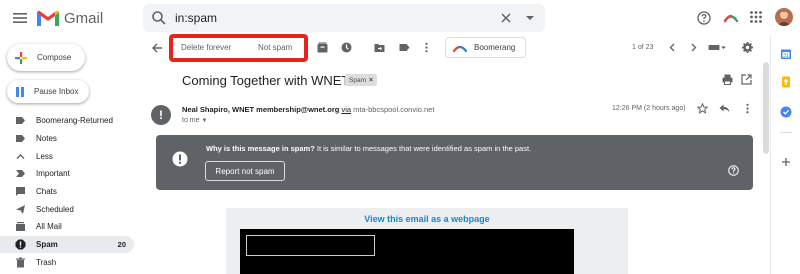 This screenshot has width=800, height=274. I want to click on more-vert-icon, so click(747, 108).